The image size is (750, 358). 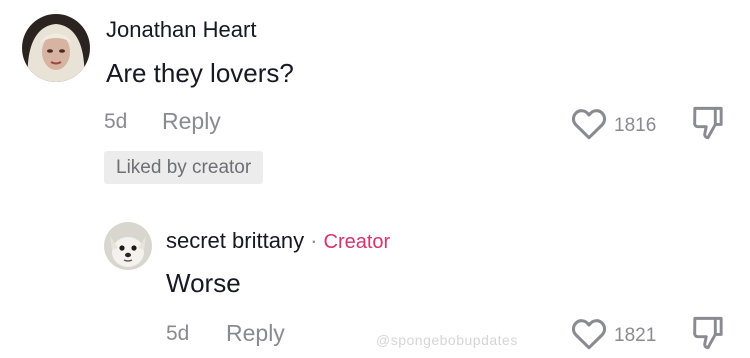 I want to click on reply-timestamp: 5d, so click(x=178, y=333).